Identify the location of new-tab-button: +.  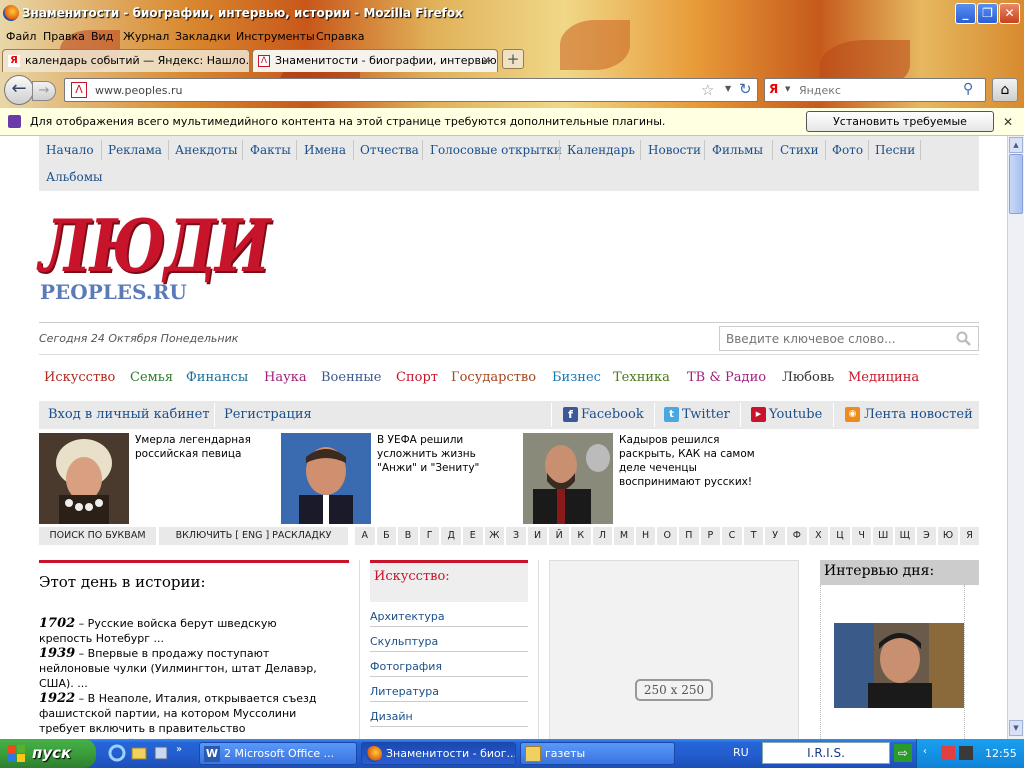
(513, 59).